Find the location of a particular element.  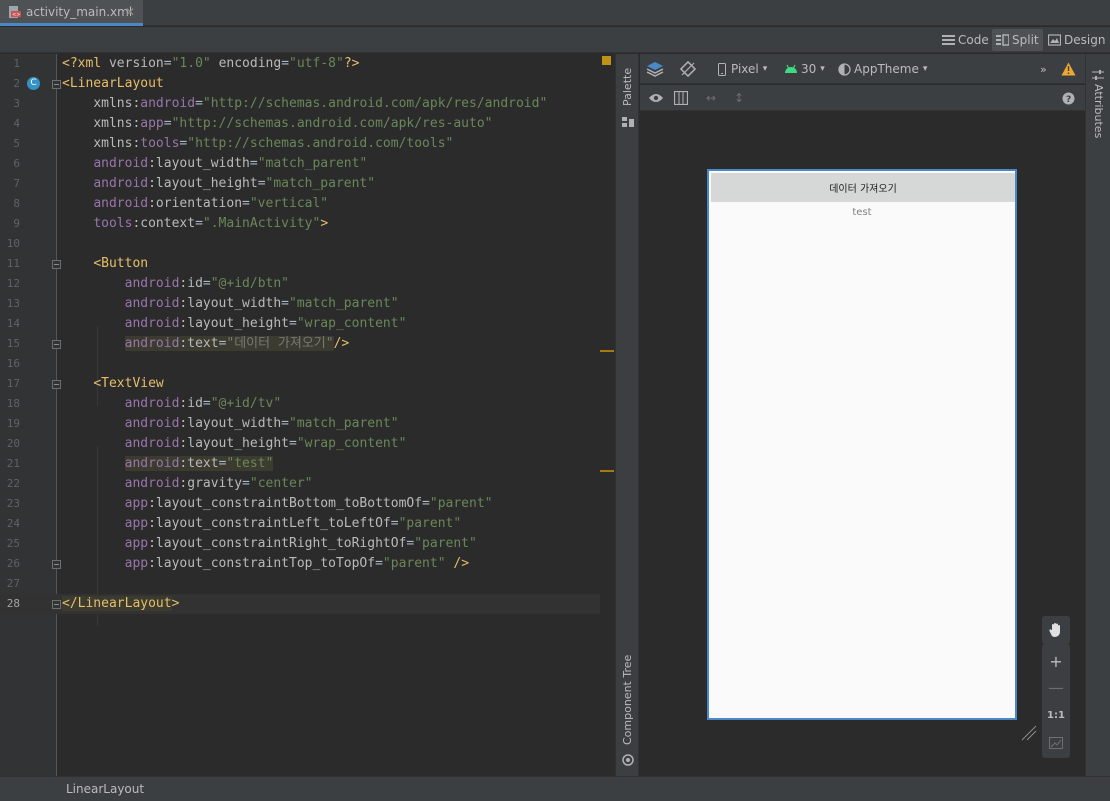

component-tree-tab: Component Tree is located at coordinates (627, 700).